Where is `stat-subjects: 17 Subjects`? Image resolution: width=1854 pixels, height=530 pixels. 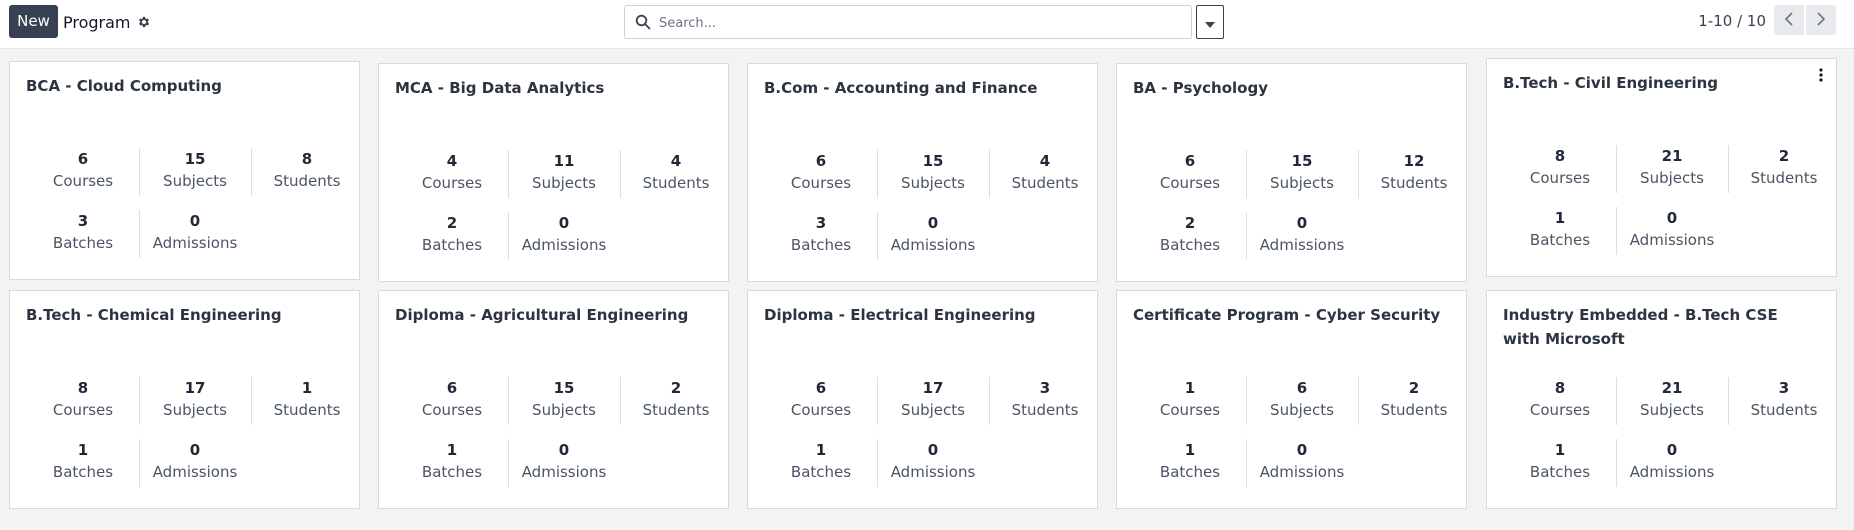
stat-subjects: 17 Subjects is located at coordinates (195, 401).